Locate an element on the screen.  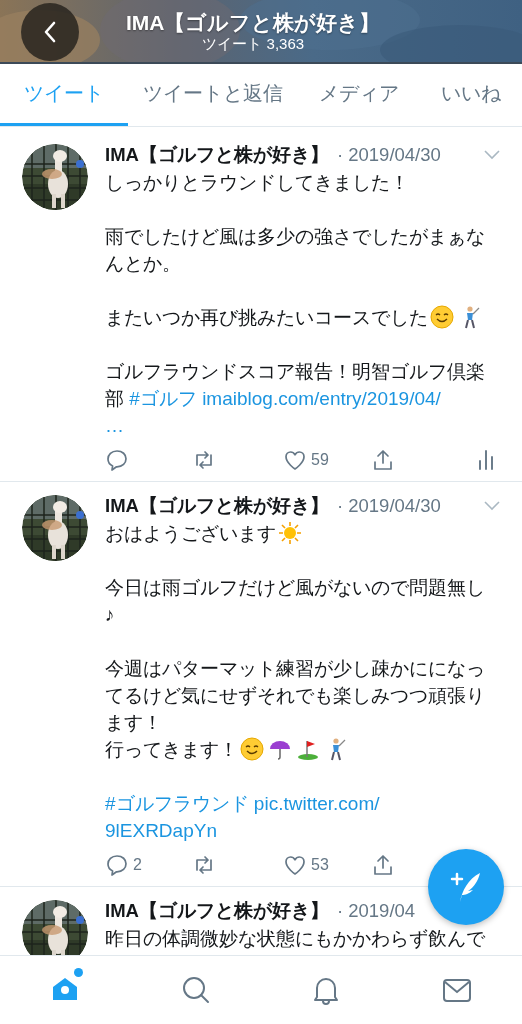
tweet-text: 今週はパターマット練習が少し疎かにになっ てるけど気にせずそれでも楽しみつつ頑張り ます！ 行ってきます！ is located at coordinates (295, 710).